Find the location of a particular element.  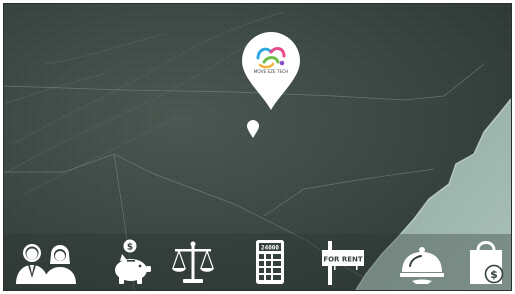

logo-map-pin: MOVE EZE TECH is located at coordinates (271, 72).